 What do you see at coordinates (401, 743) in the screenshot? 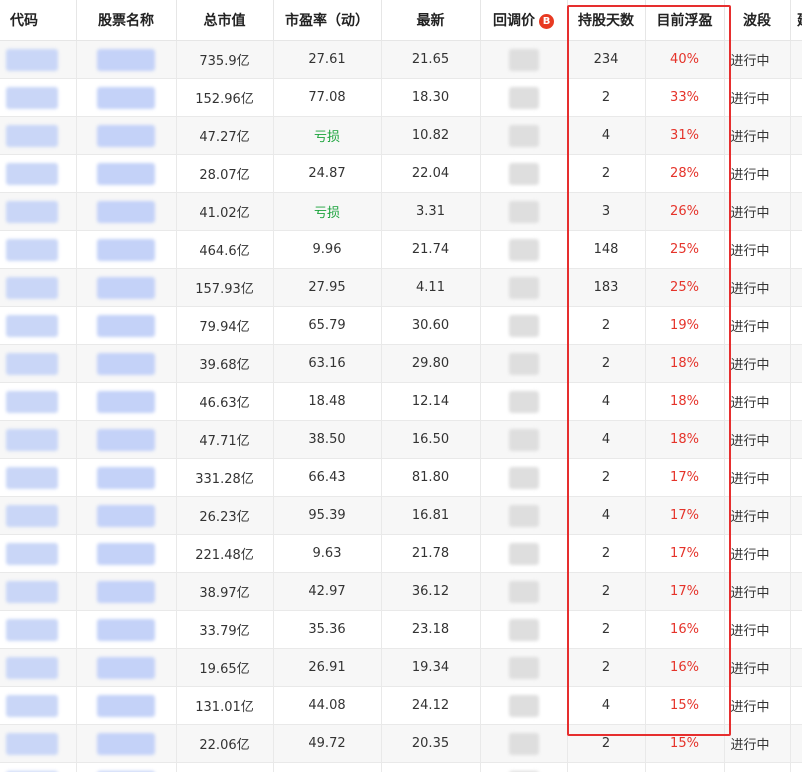
I see `table-row: 22.06亿 49.72 20.35 2 15% 进行中` at bounding box center [401, 743].